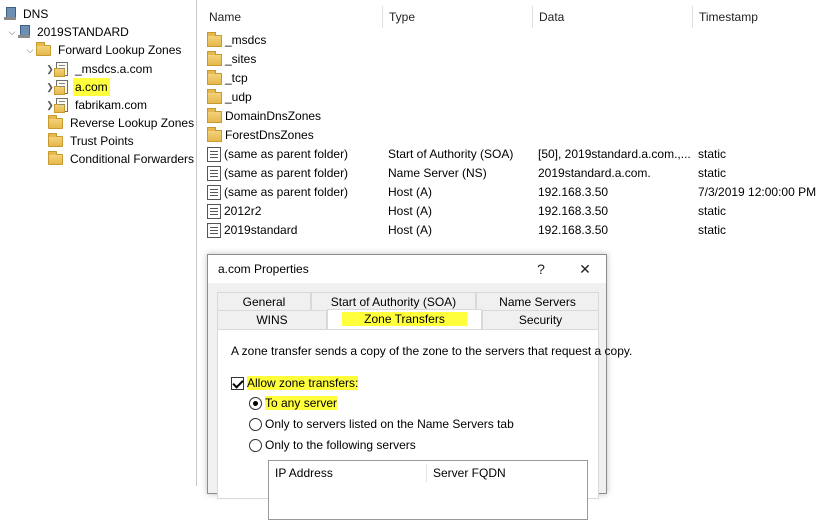  I want to click on list-item: 2012r2 Host (A) 192.168.3.50 static, so click(515, 211).